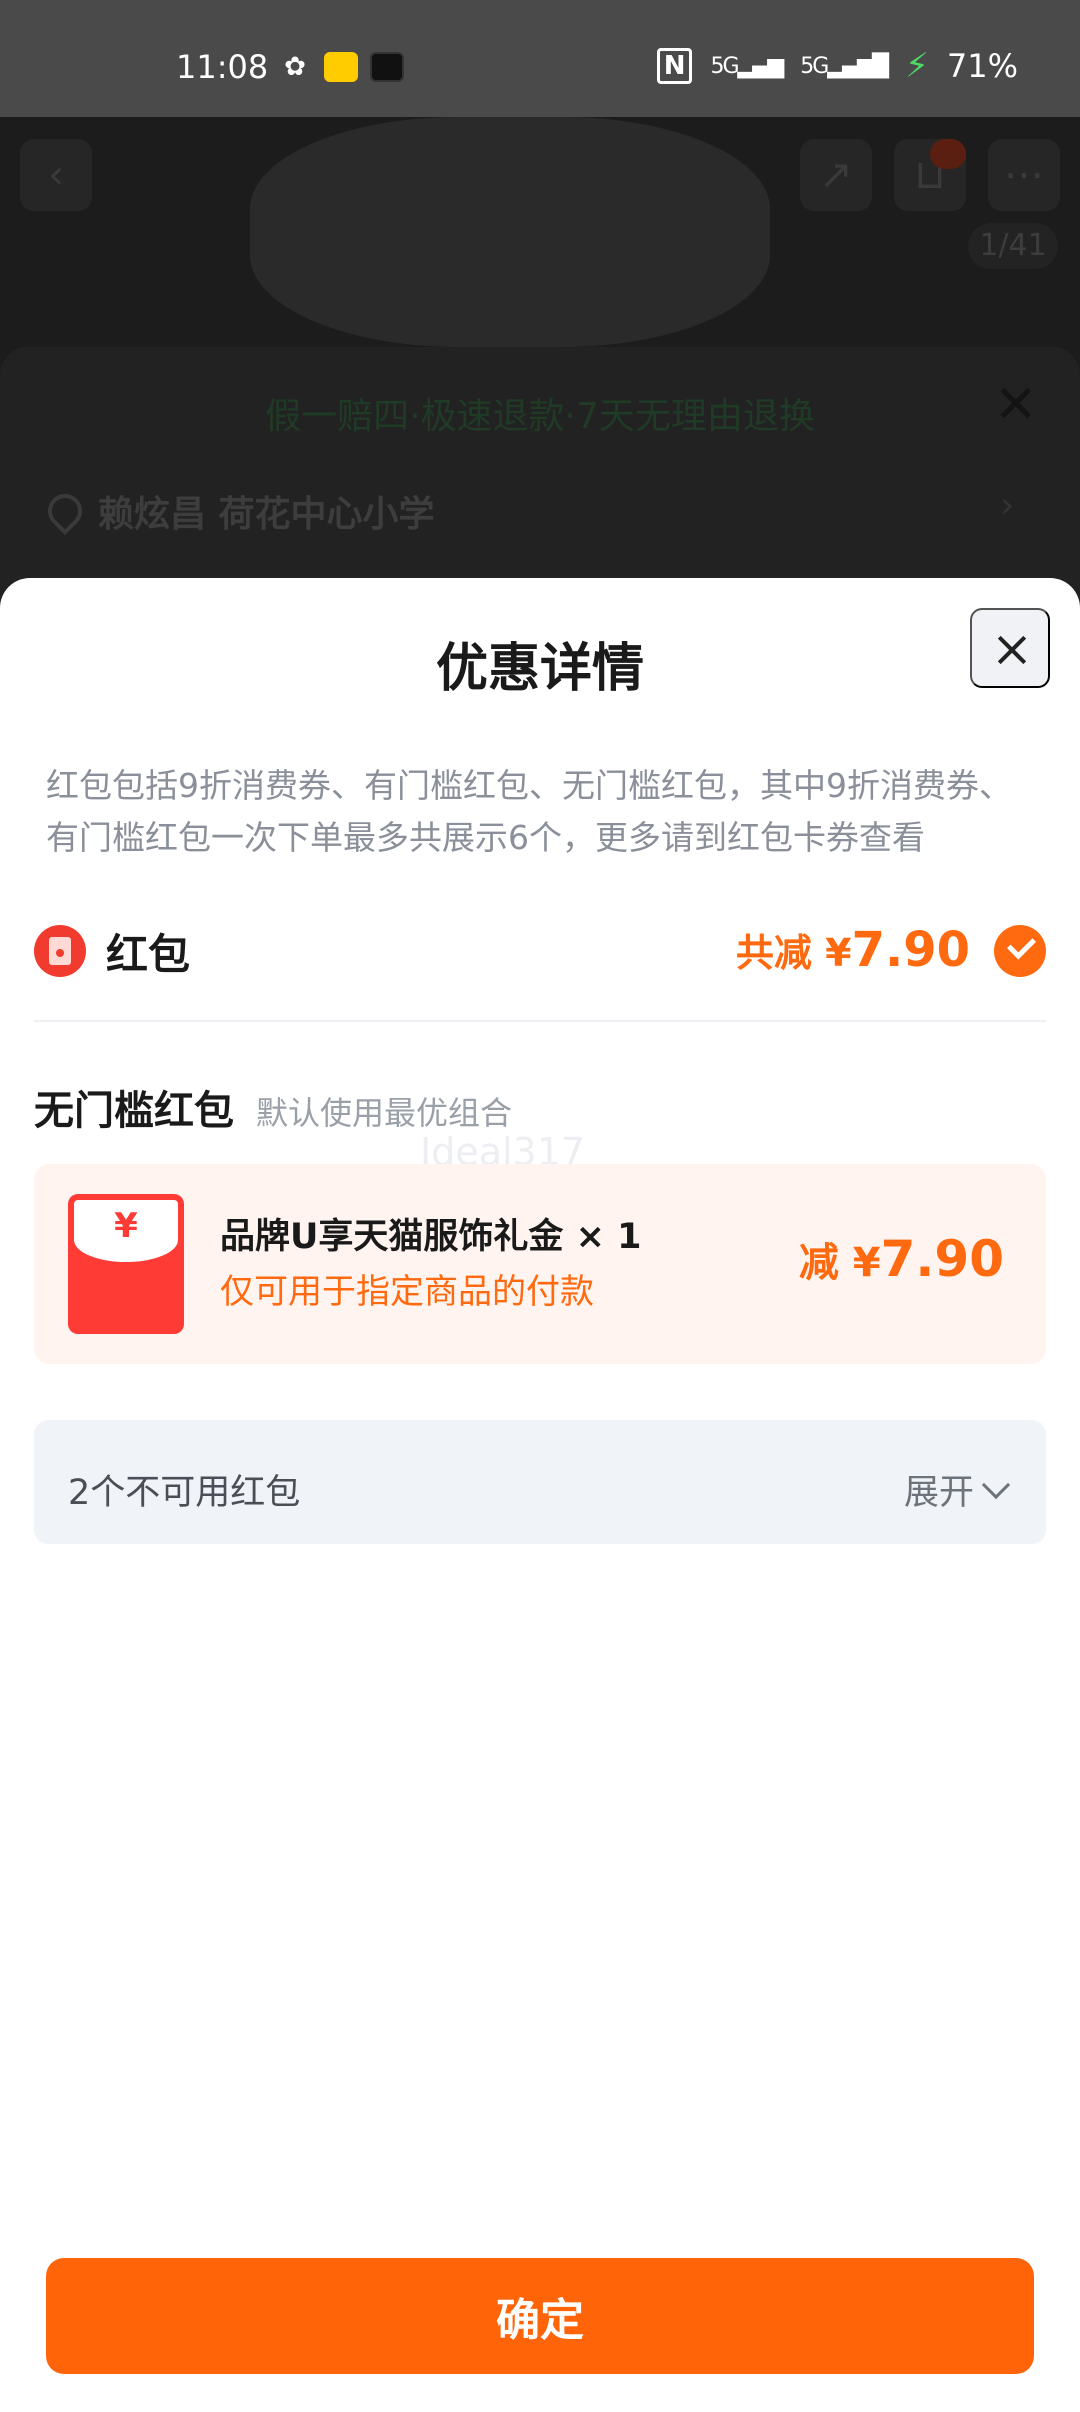 The height and width of the screenshot is (2412, 1080). I want to click on expand-button: 展开, so click(957, 1489).